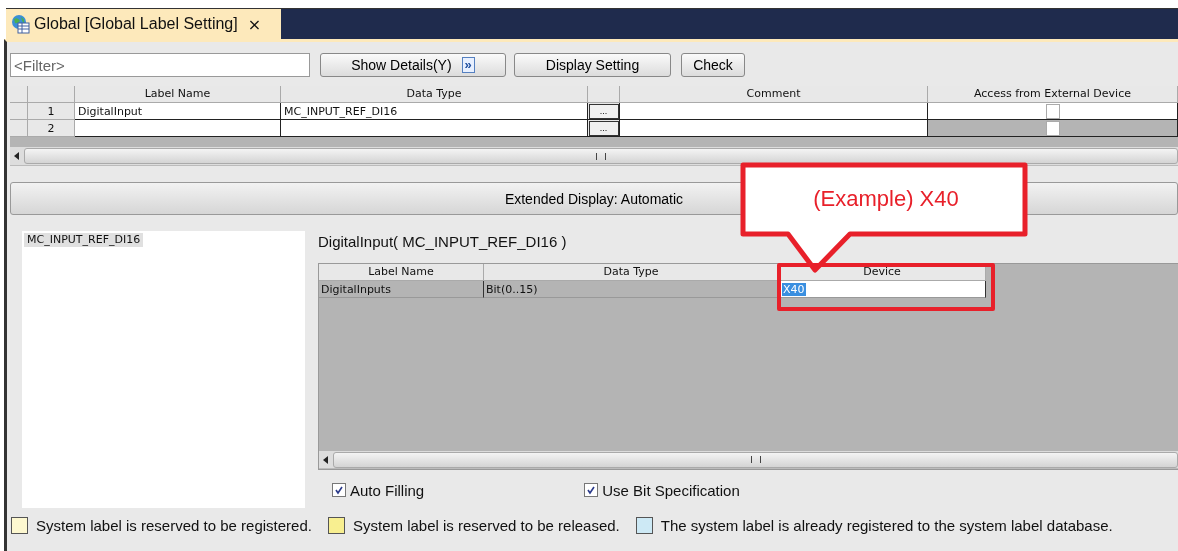  I want to click on legend-label: System label is reserved to be released., so click(486, 525).